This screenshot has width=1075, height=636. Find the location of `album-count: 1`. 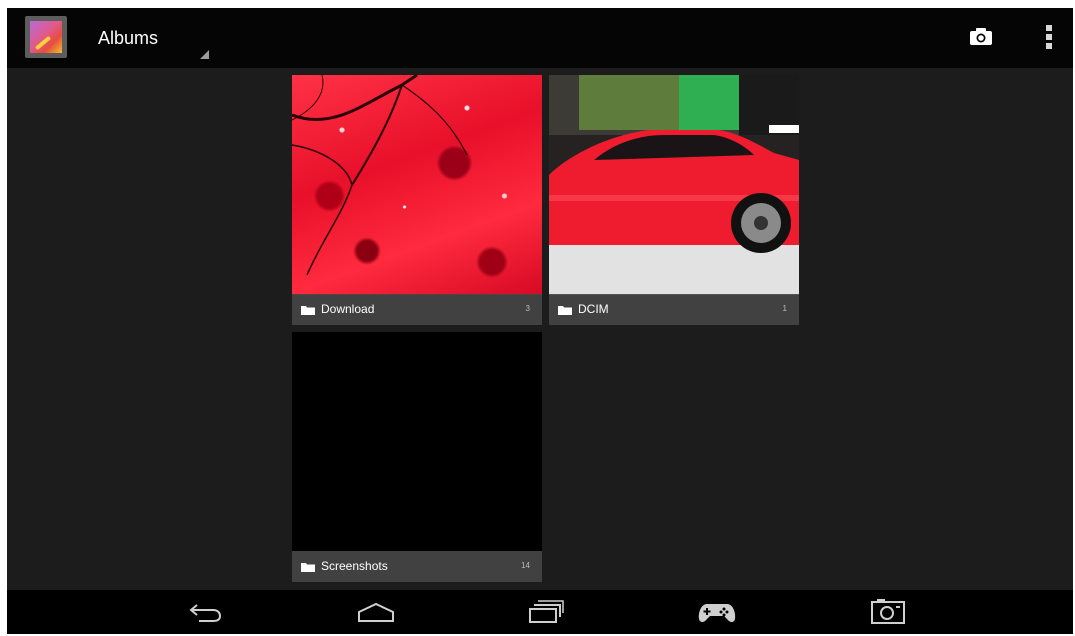

album-count: 1 is located at coordinates (784, 308).